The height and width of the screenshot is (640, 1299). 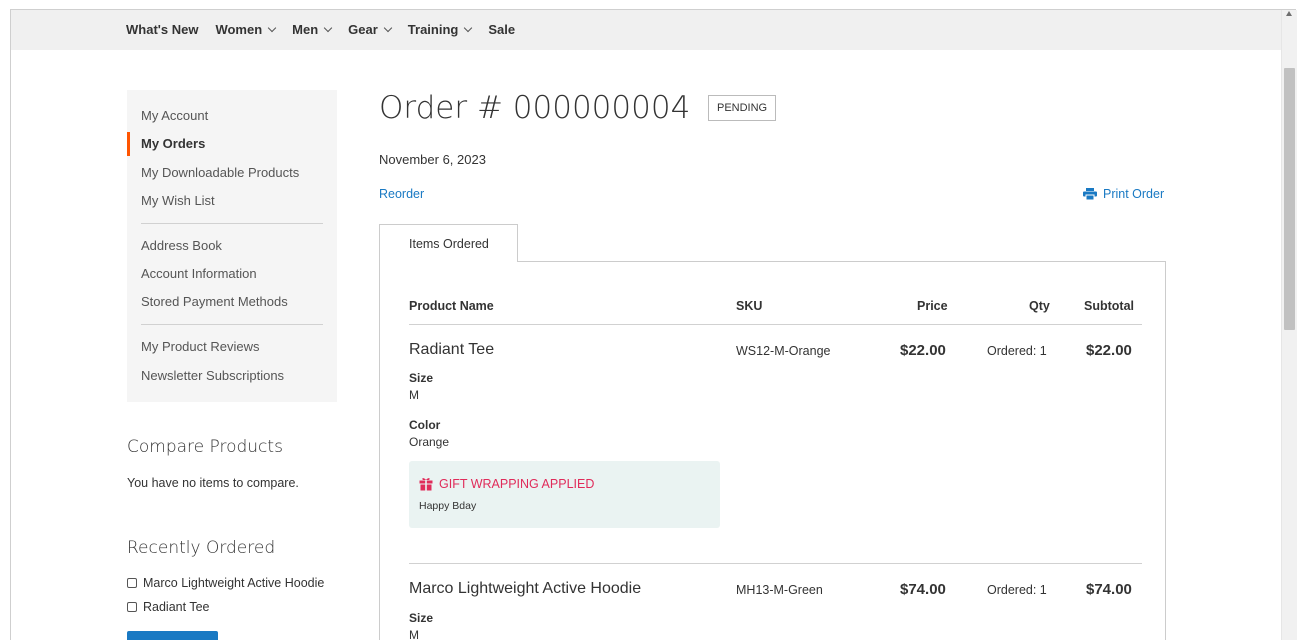 I want to click on nav-item-men: Men, so click(x=312, y=29).